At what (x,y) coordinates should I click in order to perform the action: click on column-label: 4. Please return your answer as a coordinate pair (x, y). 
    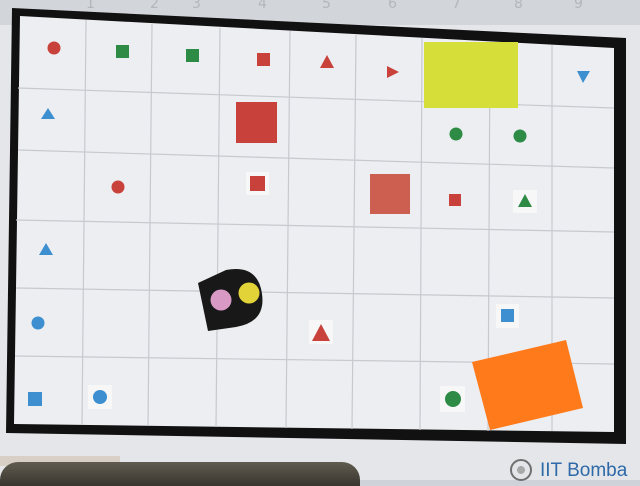
    Looking at the image, I should click on (262, 6).